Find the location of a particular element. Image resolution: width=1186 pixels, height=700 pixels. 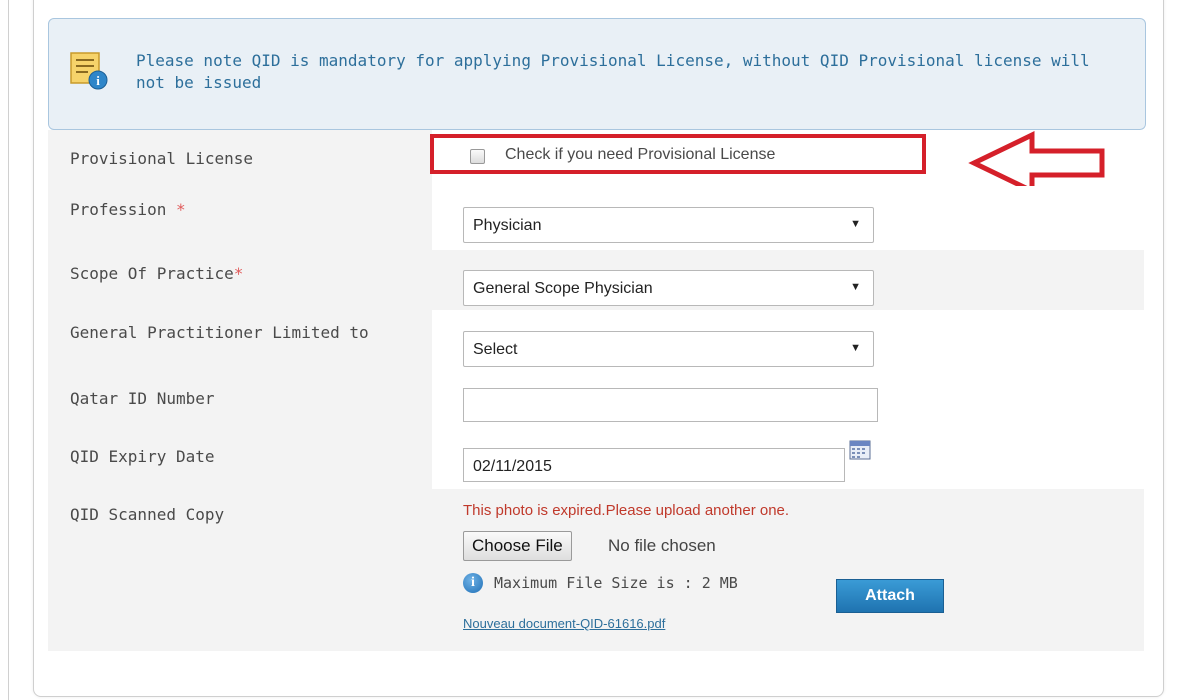

profession-label: Profession * is located at coordinates (128, 209).